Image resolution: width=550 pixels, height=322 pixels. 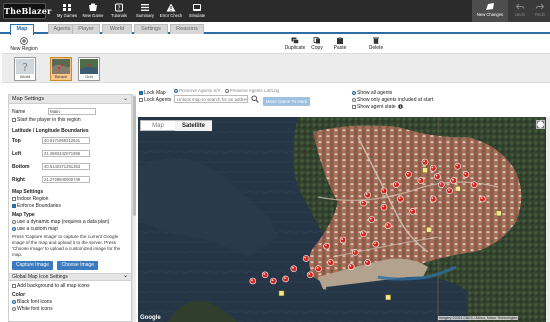 What do you see at coordinates (295, 44) in the screenshot?
I see `duplicate-button: Duplicate` at bounding box center [295, 44].